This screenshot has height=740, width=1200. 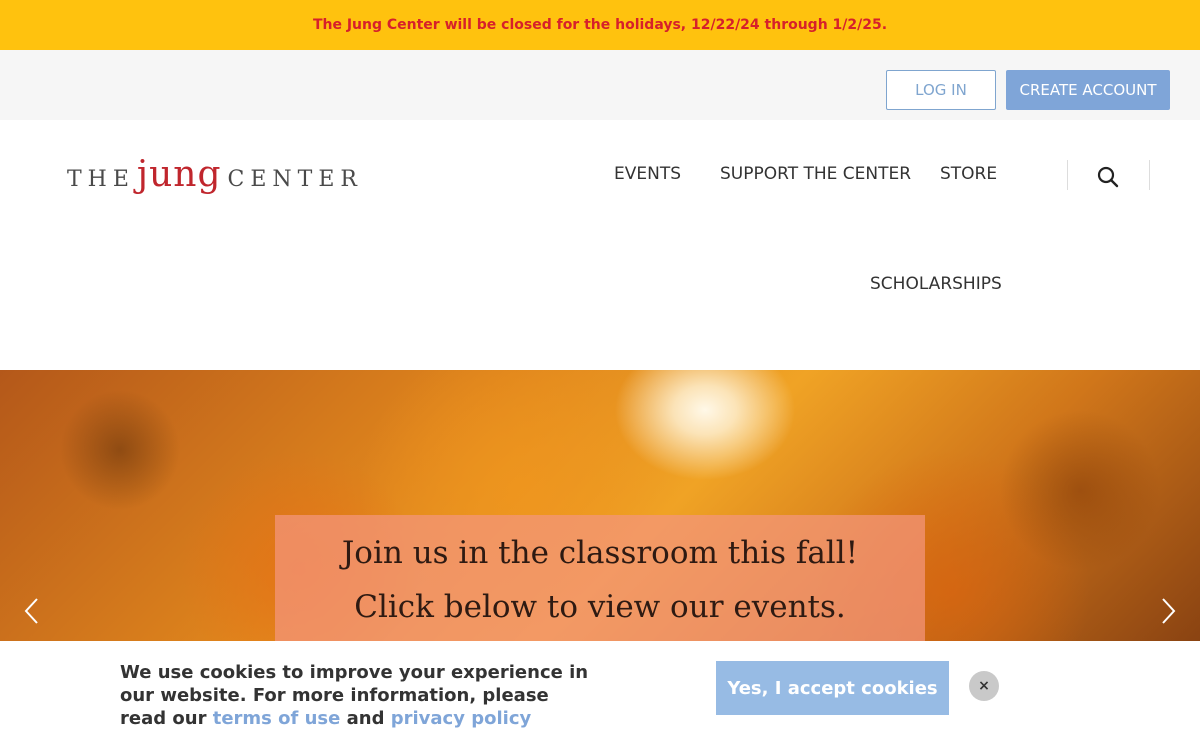 What do you see at coordinates (32, 611) in the screenshot?
I see `chevron-left-icon` at bounding box center [32, 611].